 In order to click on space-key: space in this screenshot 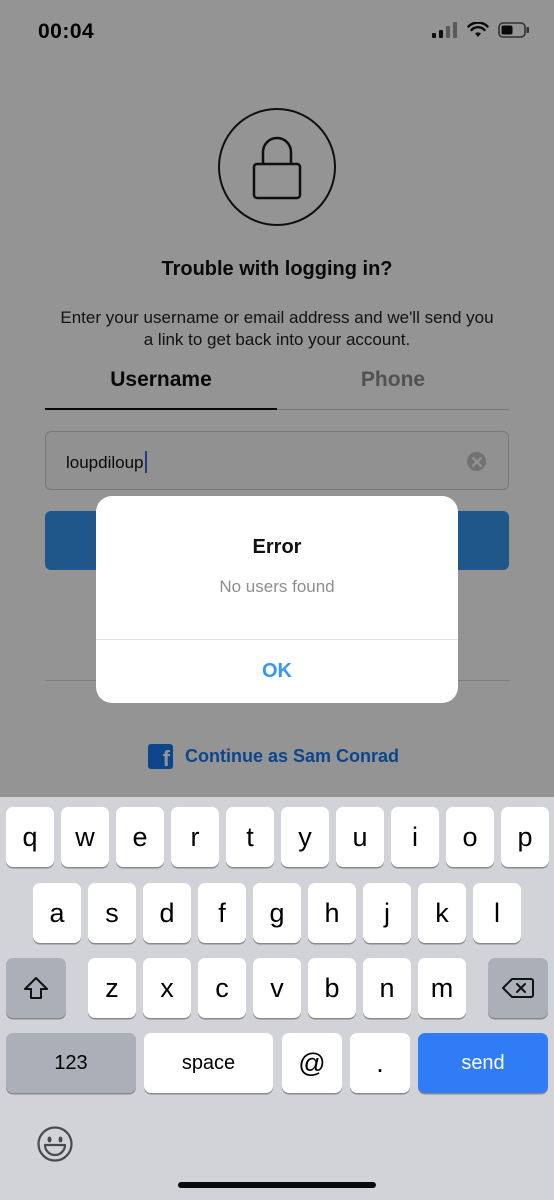, I will do `click(208, 1063)`.